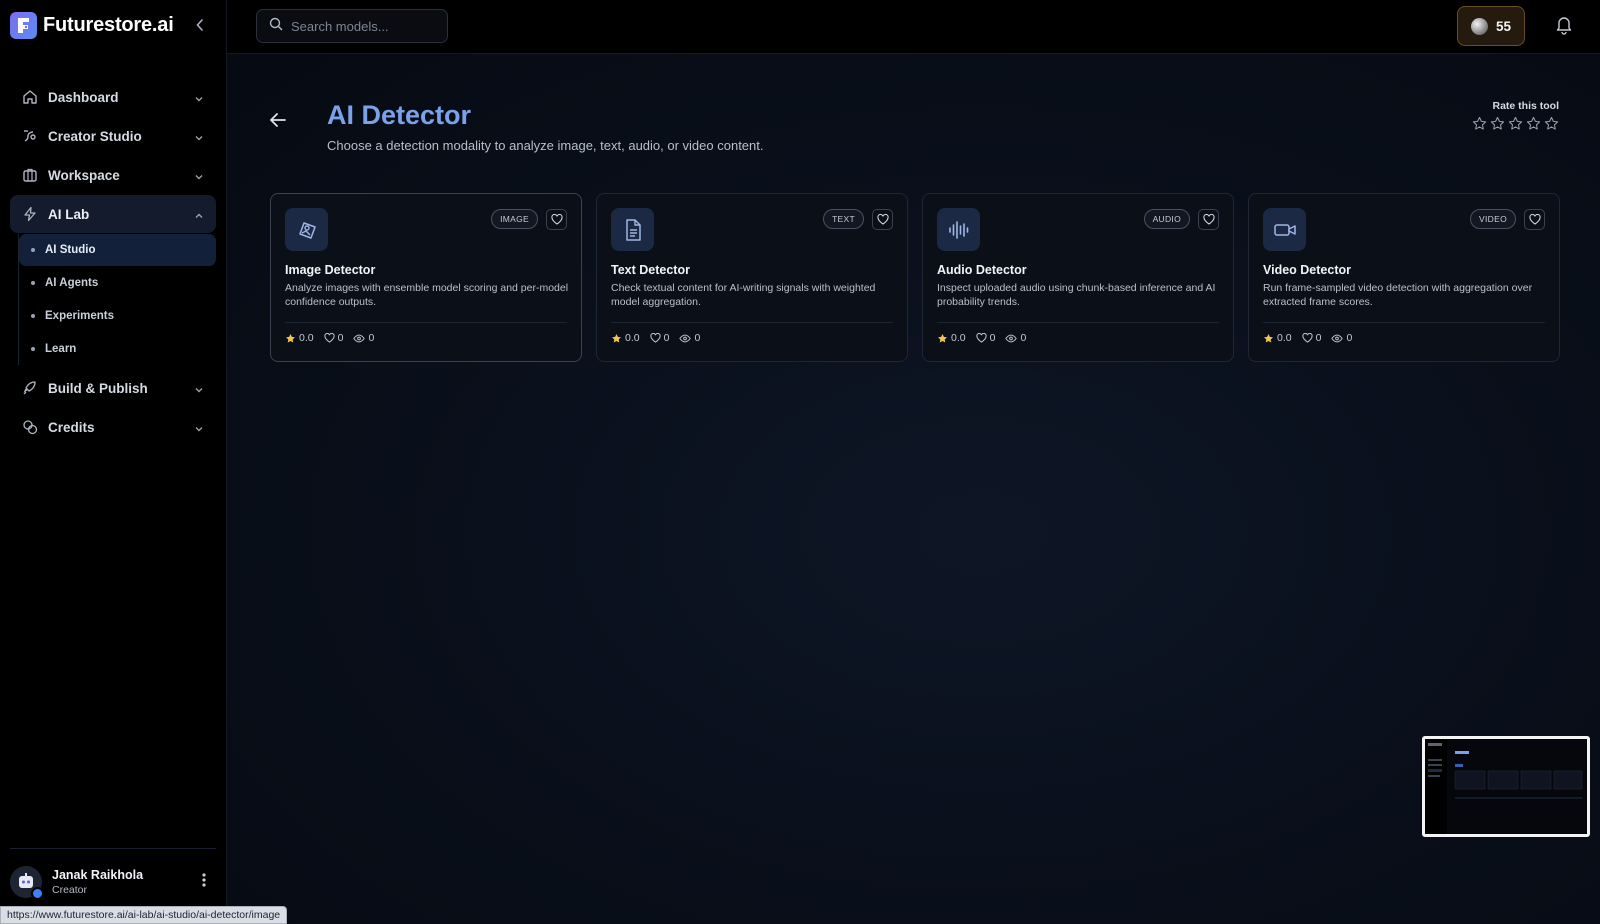  What do you see at coordinates (399, 115) in the screenshot?
I see `page-title: AI Detector` at bounding box center [399, 115].